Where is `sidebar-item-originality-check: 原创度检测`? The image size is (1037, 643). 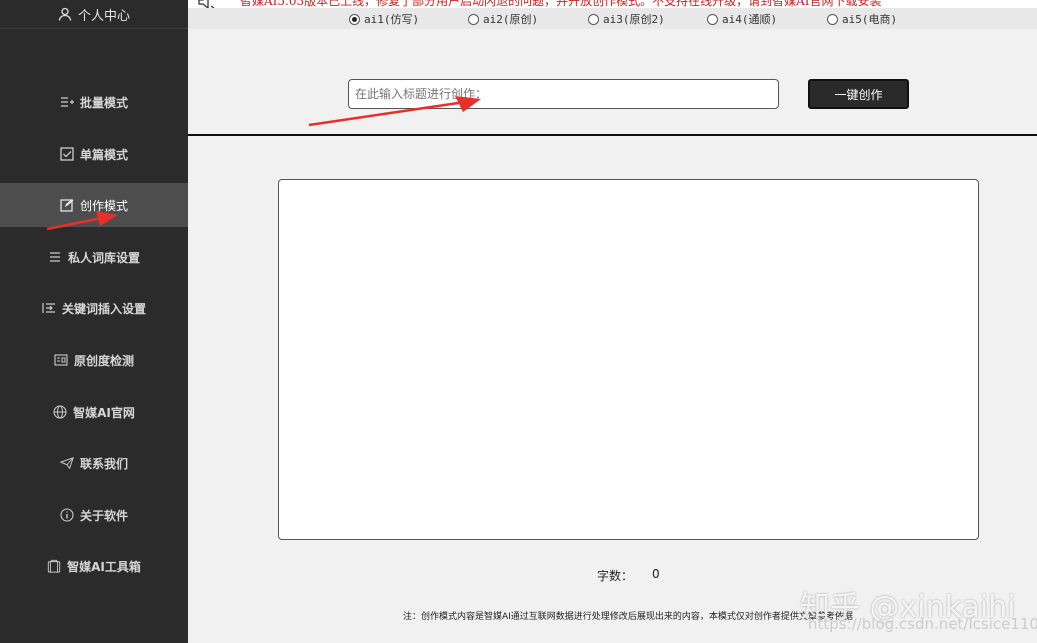 sidebar-item-originality-check: 原创度检测 is located at coordinates (94, 360).